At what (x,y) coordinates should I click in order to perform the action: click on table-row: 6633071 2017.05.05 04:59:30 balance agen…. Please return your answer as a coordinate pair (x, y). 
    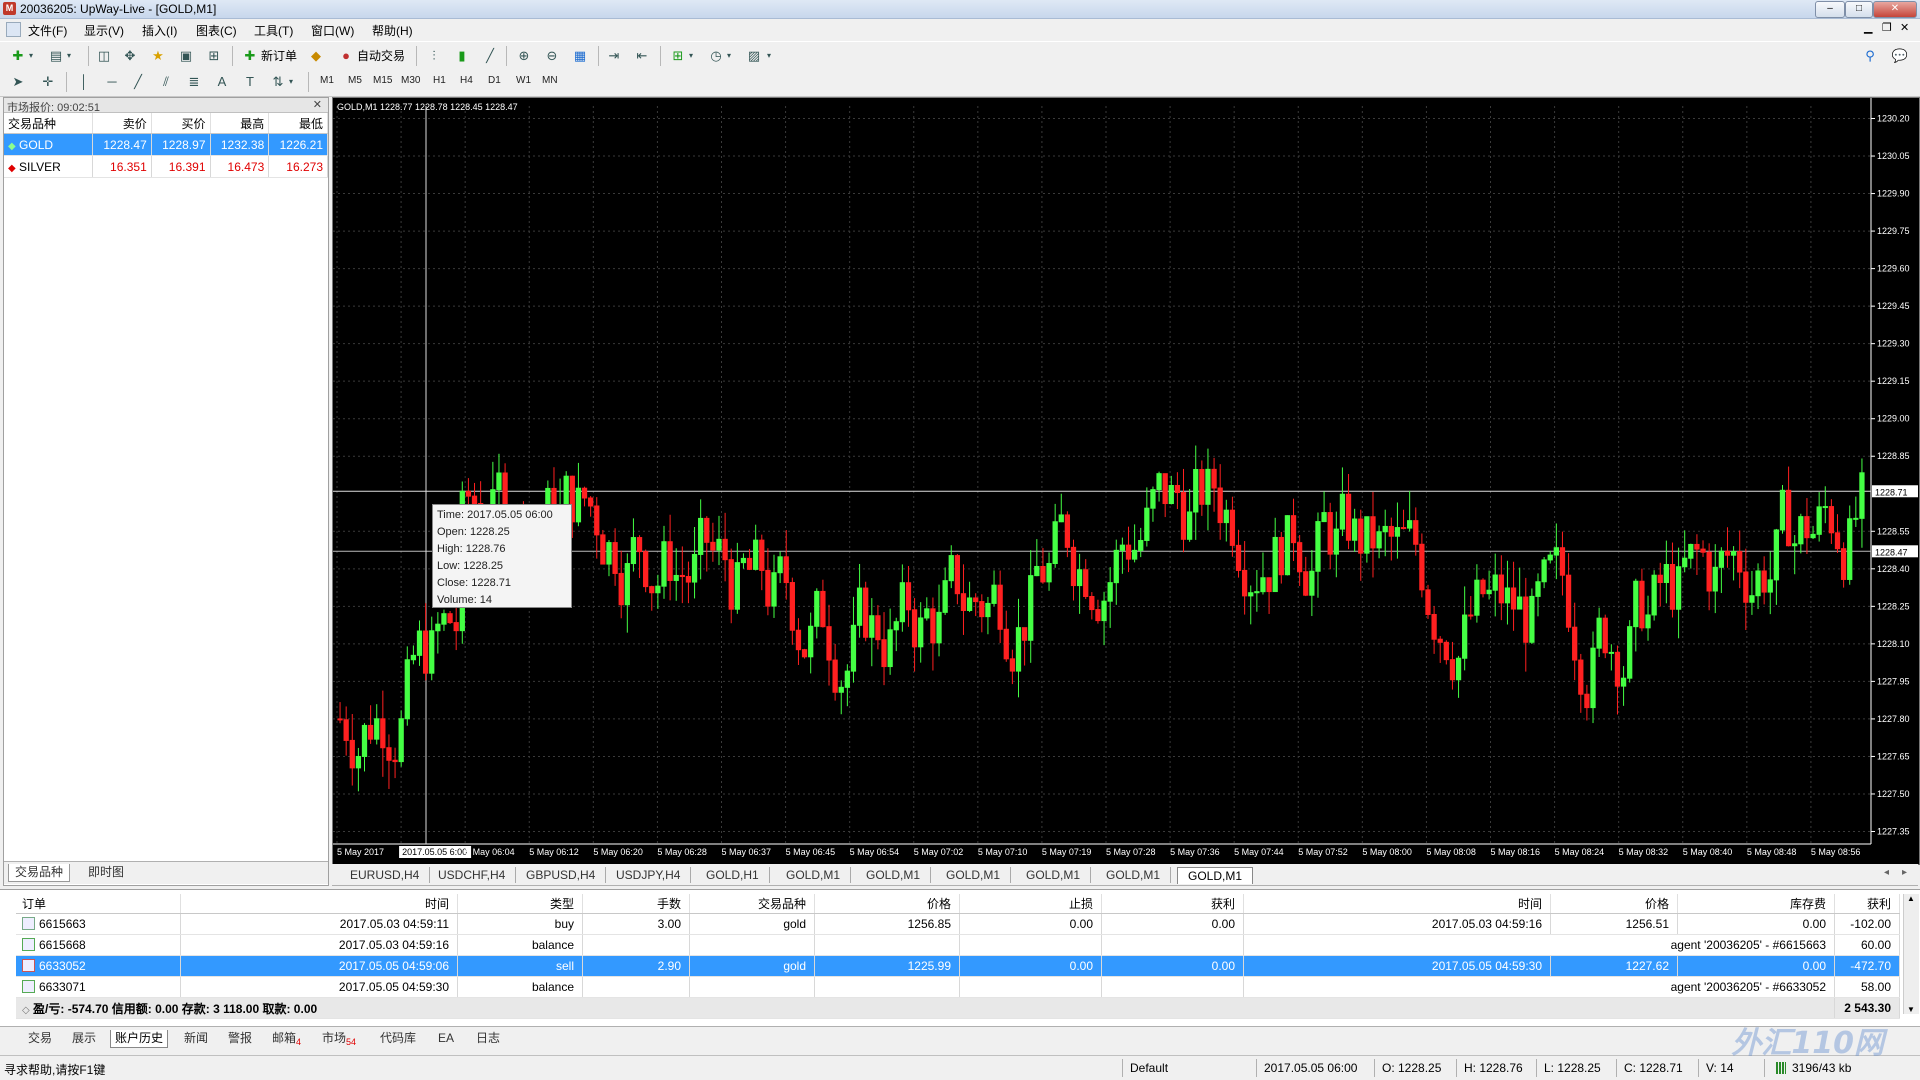
    Looking at the image, I should click on (958, 987).